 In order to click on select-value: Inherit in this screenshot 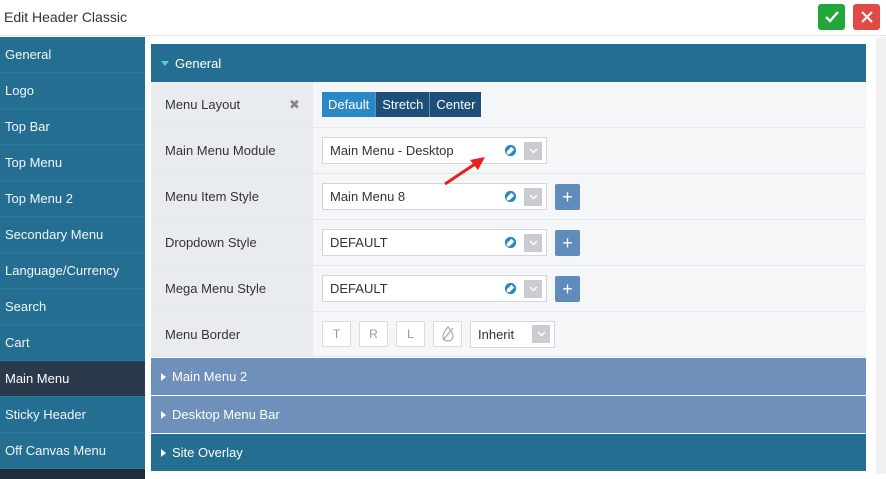, I will do `click(496, 334)`.